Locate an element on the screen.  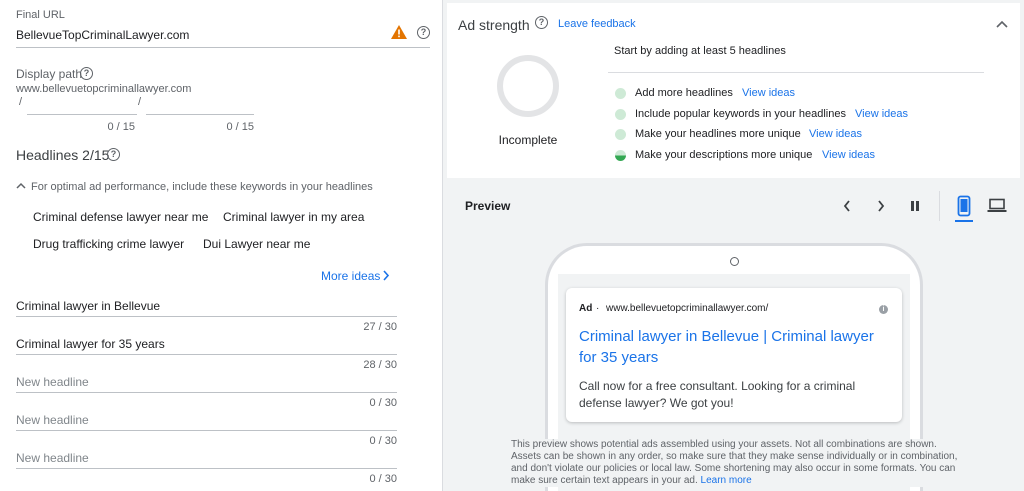
ad-display-url: www.bellevuetopcriminallawyer.com/ is located at coordinates (687, 308).